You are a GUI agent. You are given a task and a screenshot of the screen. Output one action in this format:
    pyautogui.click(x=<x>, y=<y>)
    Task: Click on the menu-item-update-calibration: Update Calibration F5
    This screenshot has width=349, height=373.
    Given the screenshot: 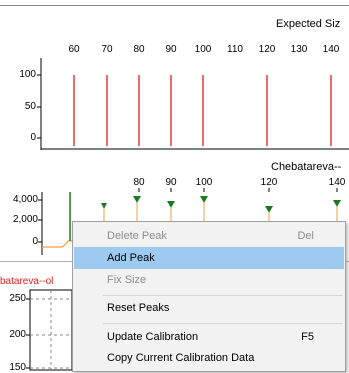 What is the action you would take?
    pyautogui.click(x=209, y=337)
    